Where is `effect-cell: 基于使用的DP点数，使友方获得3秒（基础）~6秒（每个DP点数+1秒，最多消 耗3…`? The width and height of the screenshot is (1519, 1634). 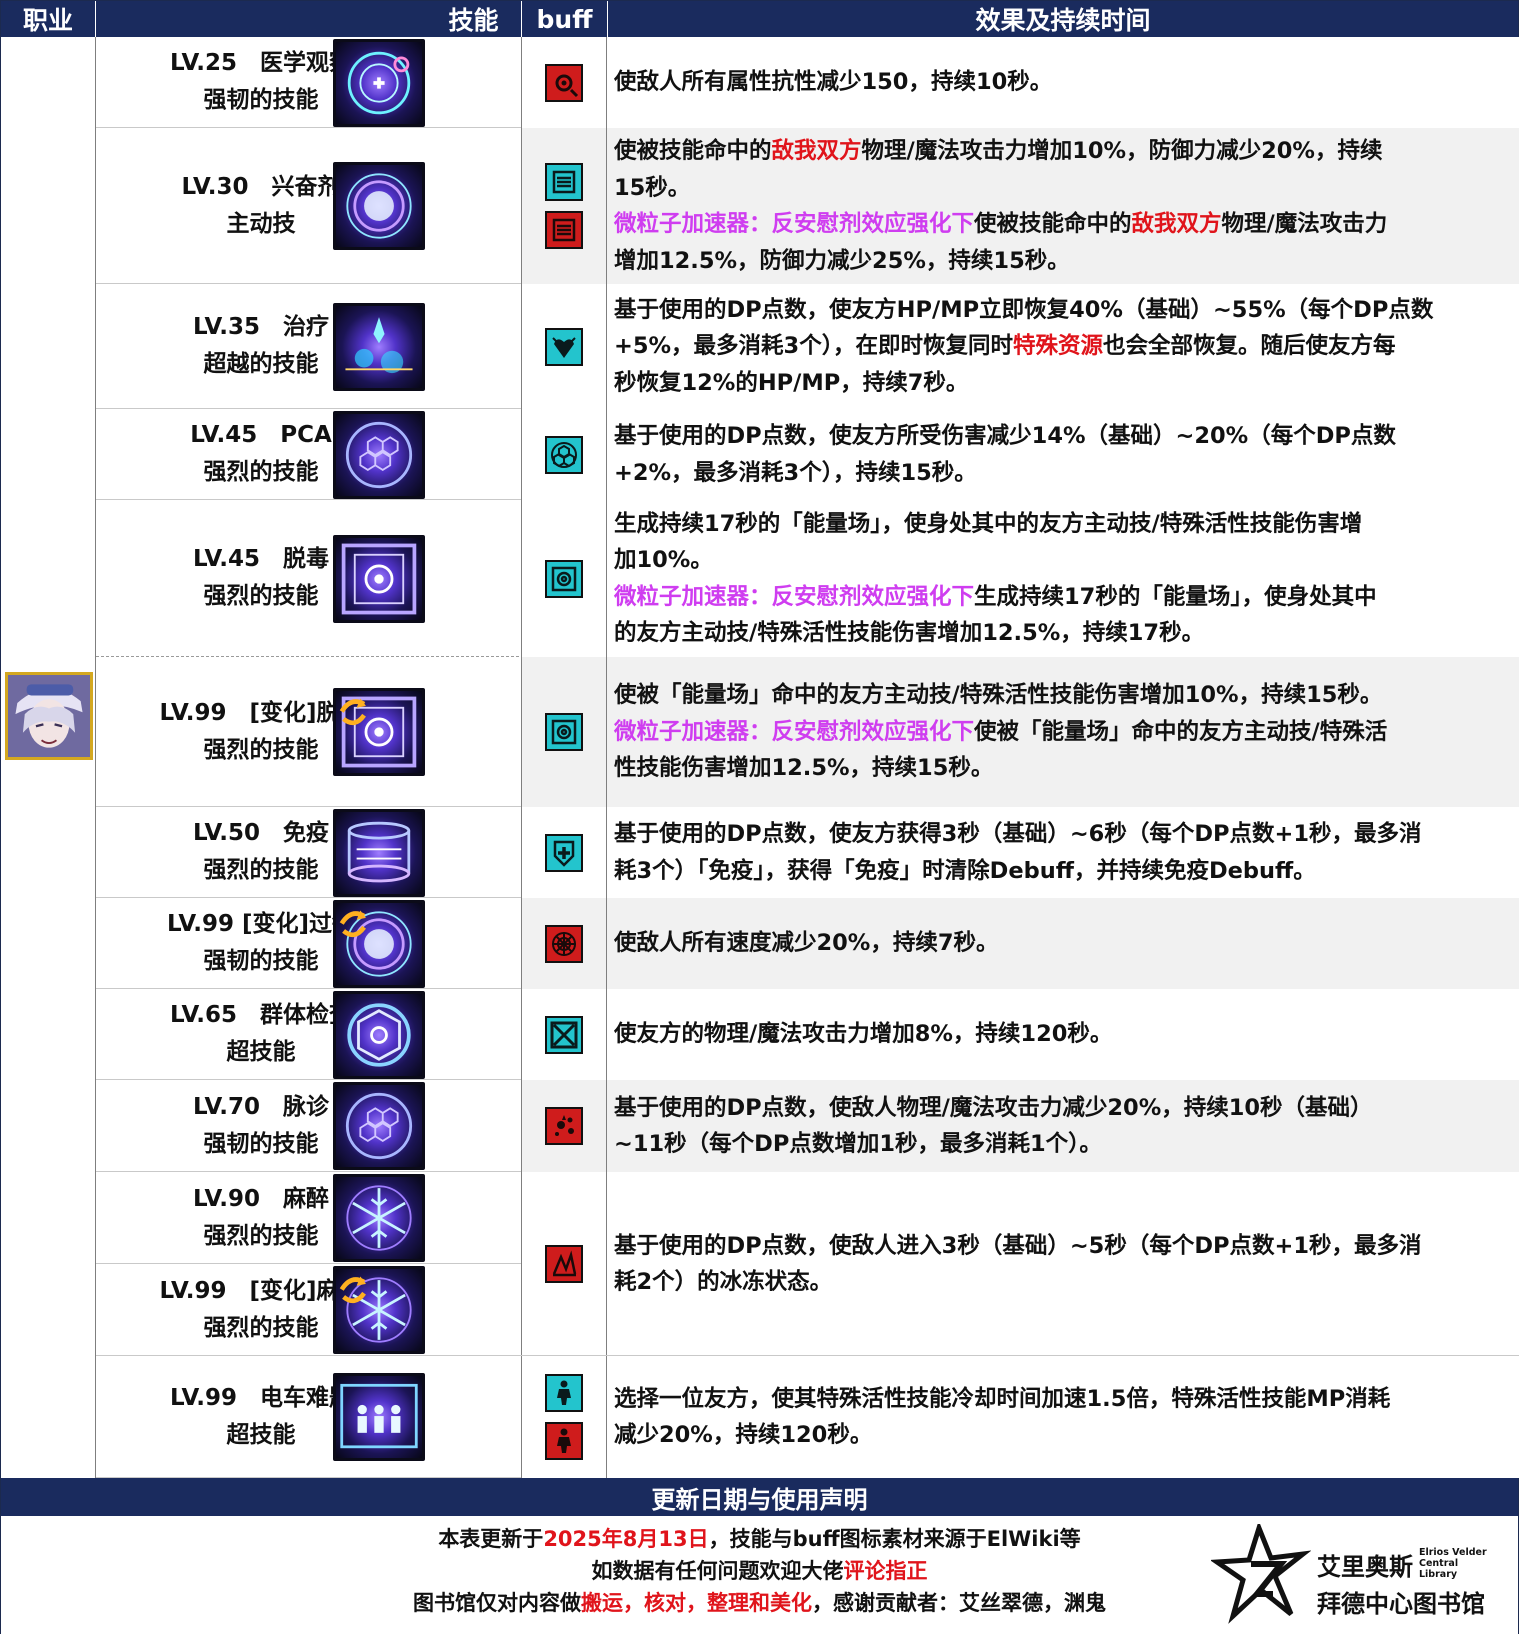 effect-cell: 基于使用的DP点数，使友方获得3秒（基础）~6秒（每个DP点数+1秒，最多消 耗3… is located at coordinates (1063, 852).